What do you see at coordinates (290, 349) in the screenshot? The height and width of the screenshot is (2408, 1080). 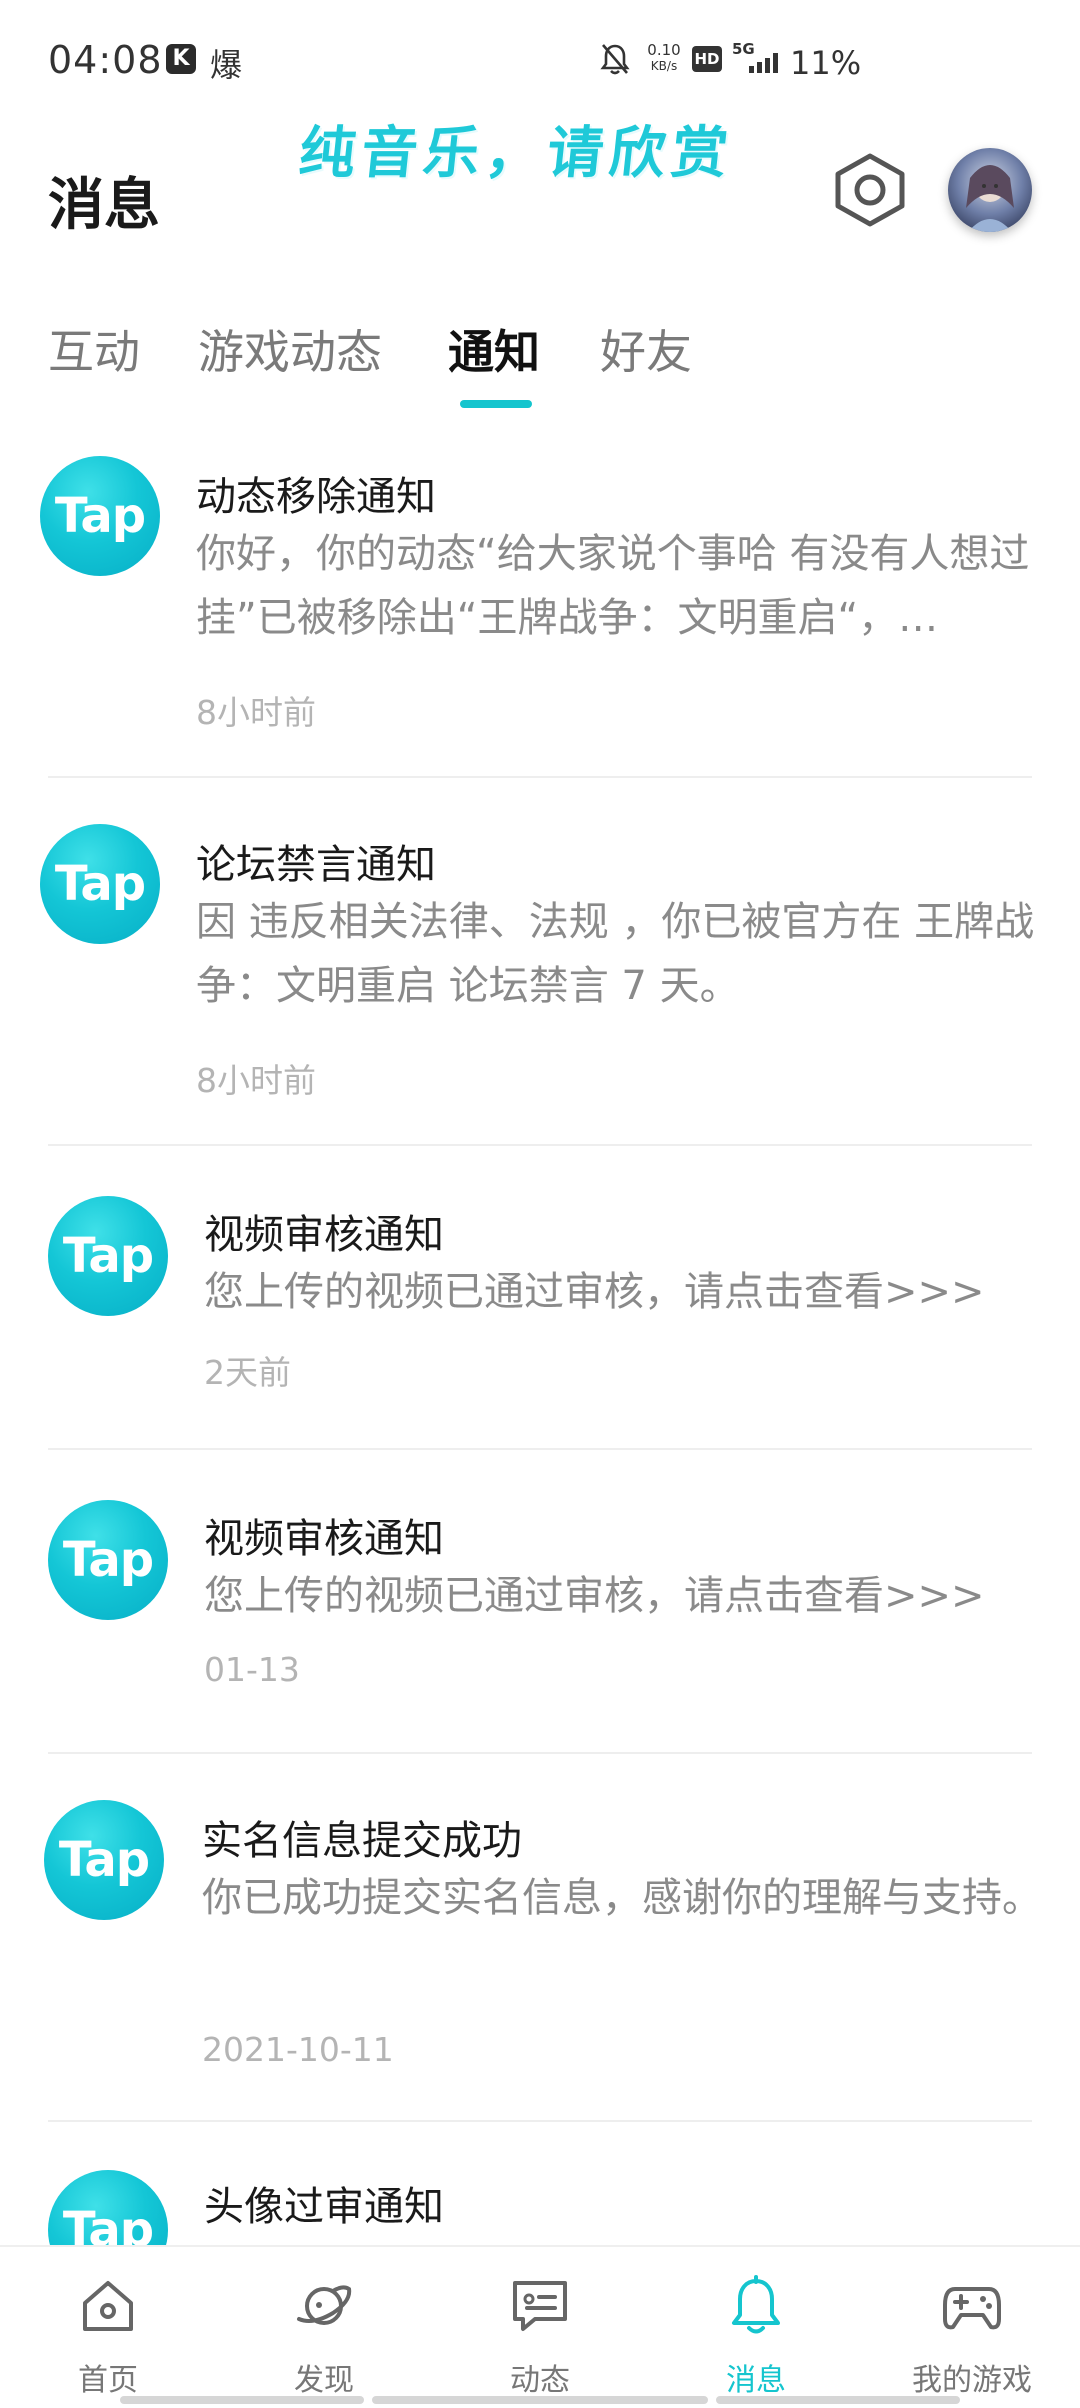 I see `tab-game-updates: 游戏动态` at bounding box center [290, 349].